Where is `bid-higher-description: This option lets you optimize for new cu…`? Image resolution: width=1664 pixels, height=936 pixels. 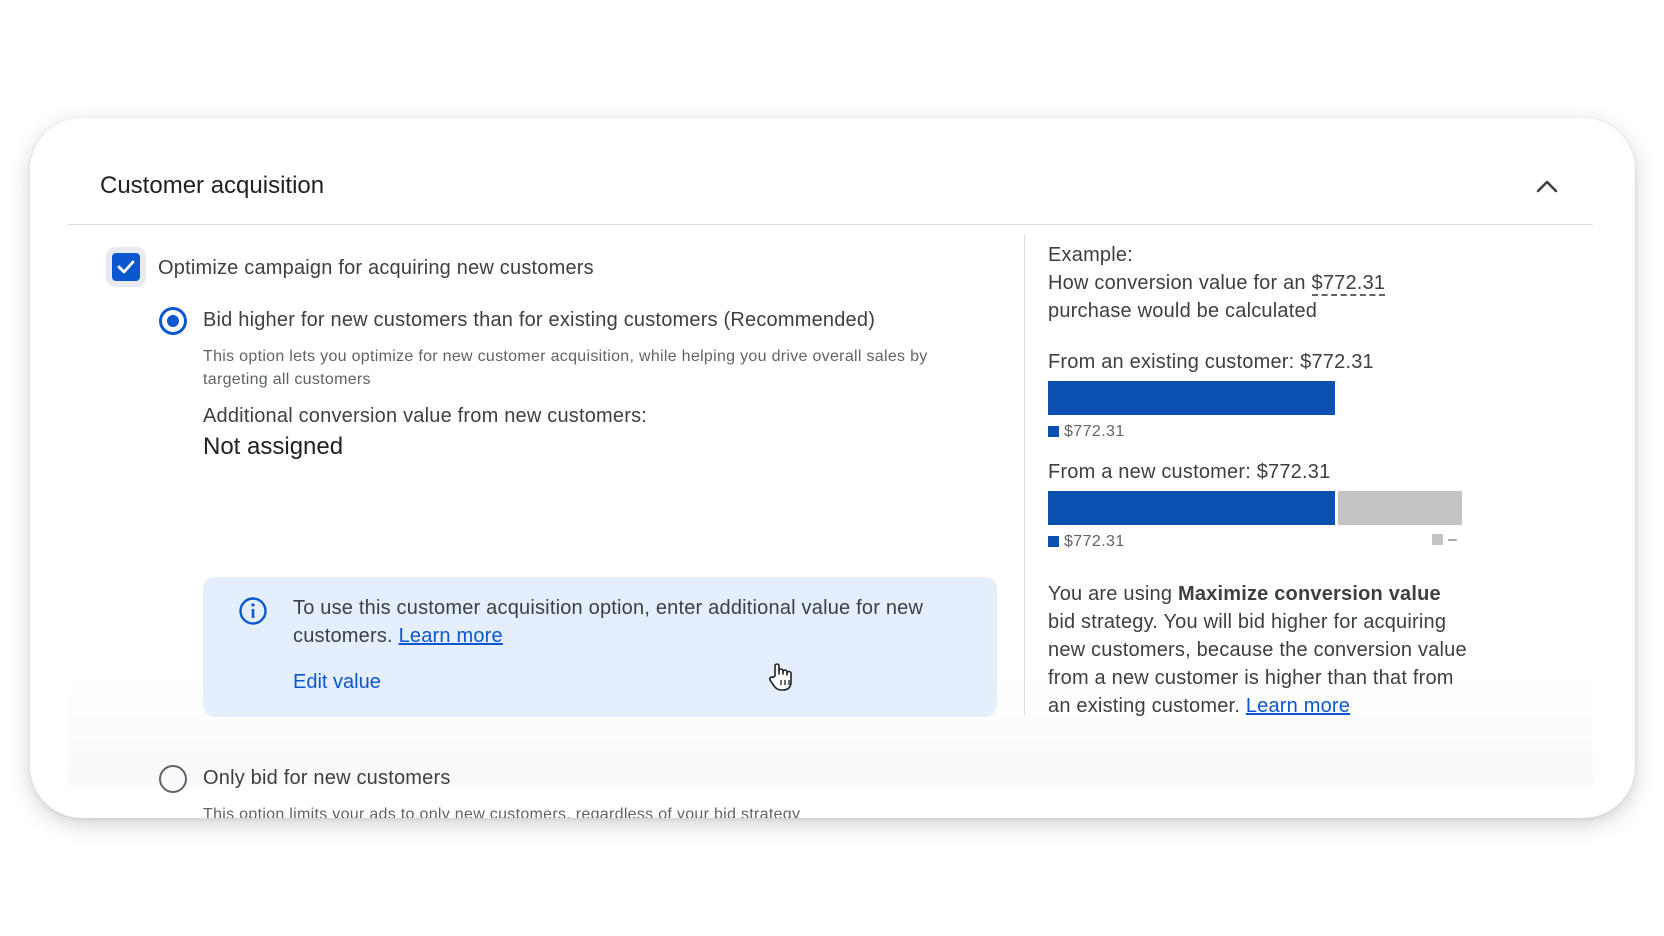 bid-higher-description: This option lets you optimize for new cu… is located at coordinates (565, 368).